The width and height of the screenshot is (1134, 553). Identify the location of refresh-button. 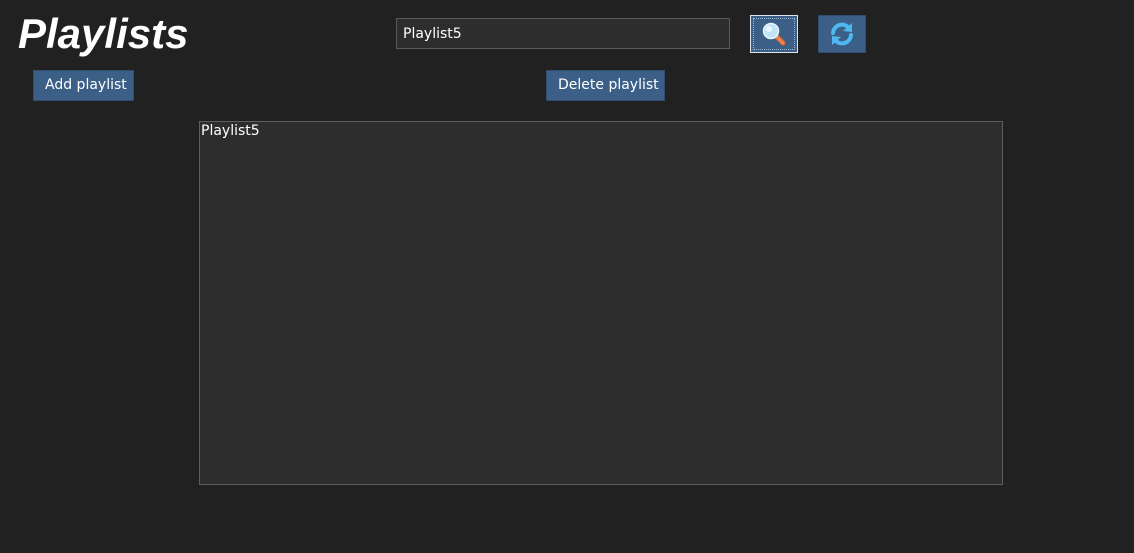
(842, 34).